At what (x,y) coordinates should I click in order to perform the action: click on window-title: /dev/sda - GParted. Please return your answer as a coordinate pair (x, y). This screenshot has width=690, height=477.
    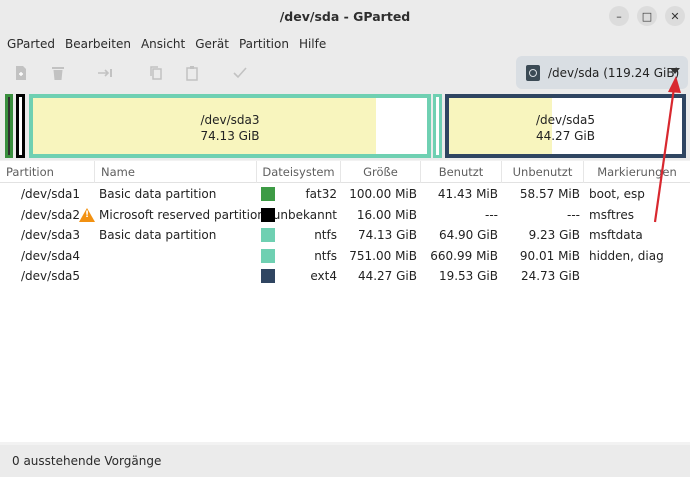
    Looking at the image, I should click on (345, 16).